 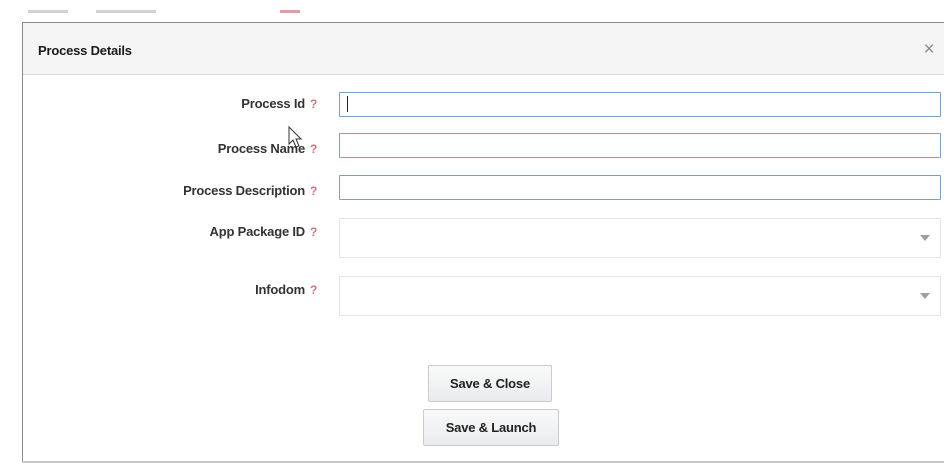 What do you see at coordinates (244, 190) in the screenshot?
I see `process-description-label: Process Description` at bounding box center [244, 190].